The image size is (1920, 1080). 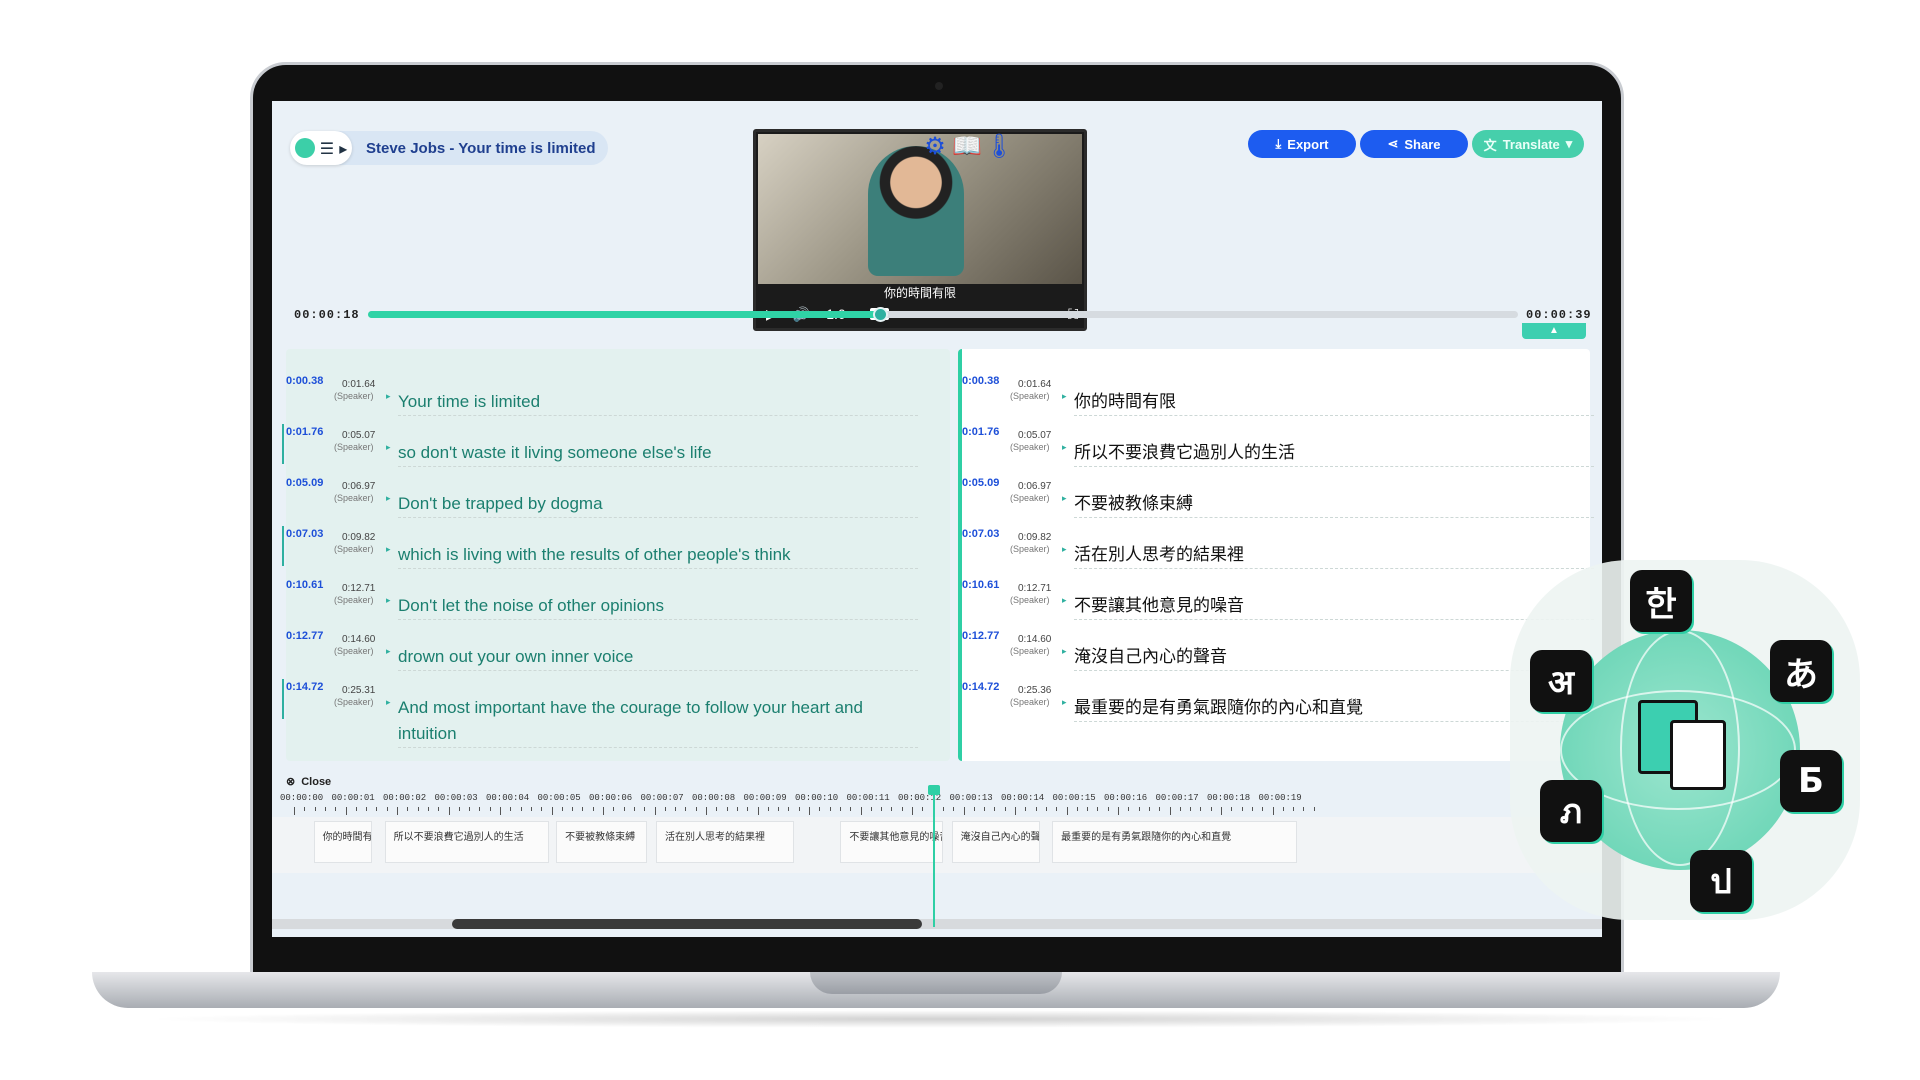 I want to click on timeline-scrollbar, so click(x=687, y=924).